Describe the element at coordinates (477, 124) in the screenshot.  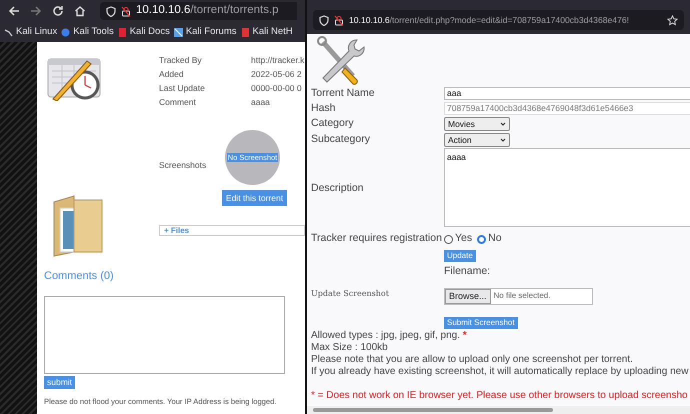
I see `dropdown: Movies` at that location.